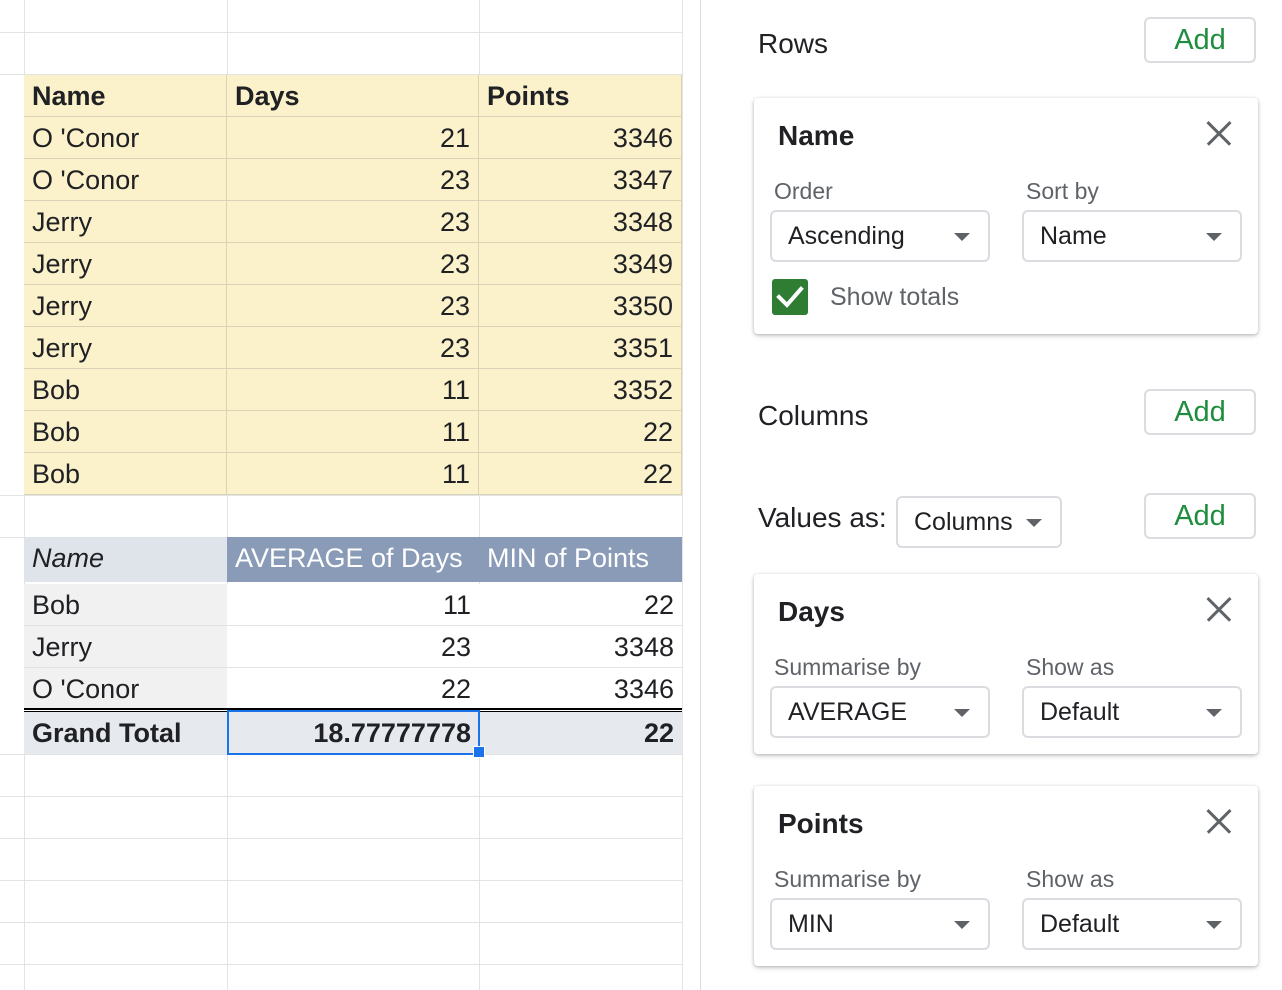 This screenshot has height=990, width=1282. What do you see at coordinates (479, 752) in the screenshot?
I see `fill-handle` at bounding box center [479, 752].